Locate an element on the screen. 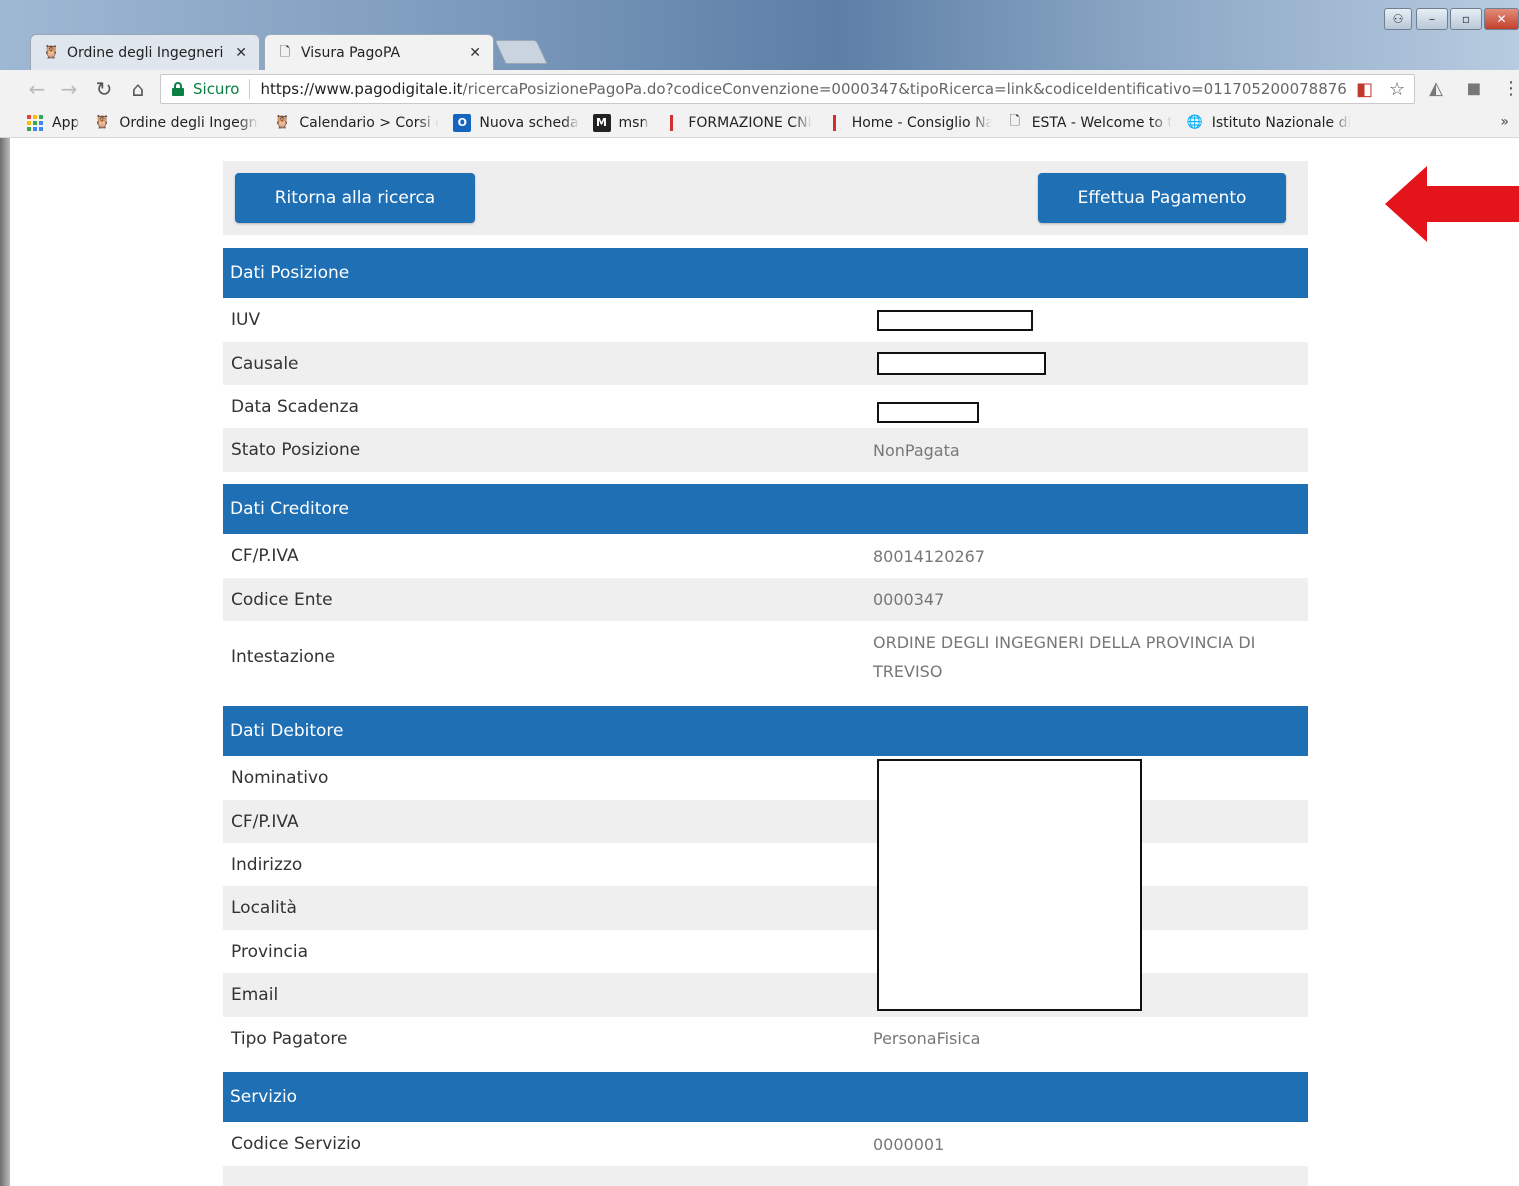 Image resolution: width=1519 pixels, height=1186 pixels. back-to-search-button: Ritorna alla ricerca is located at coordinates (355, 198).